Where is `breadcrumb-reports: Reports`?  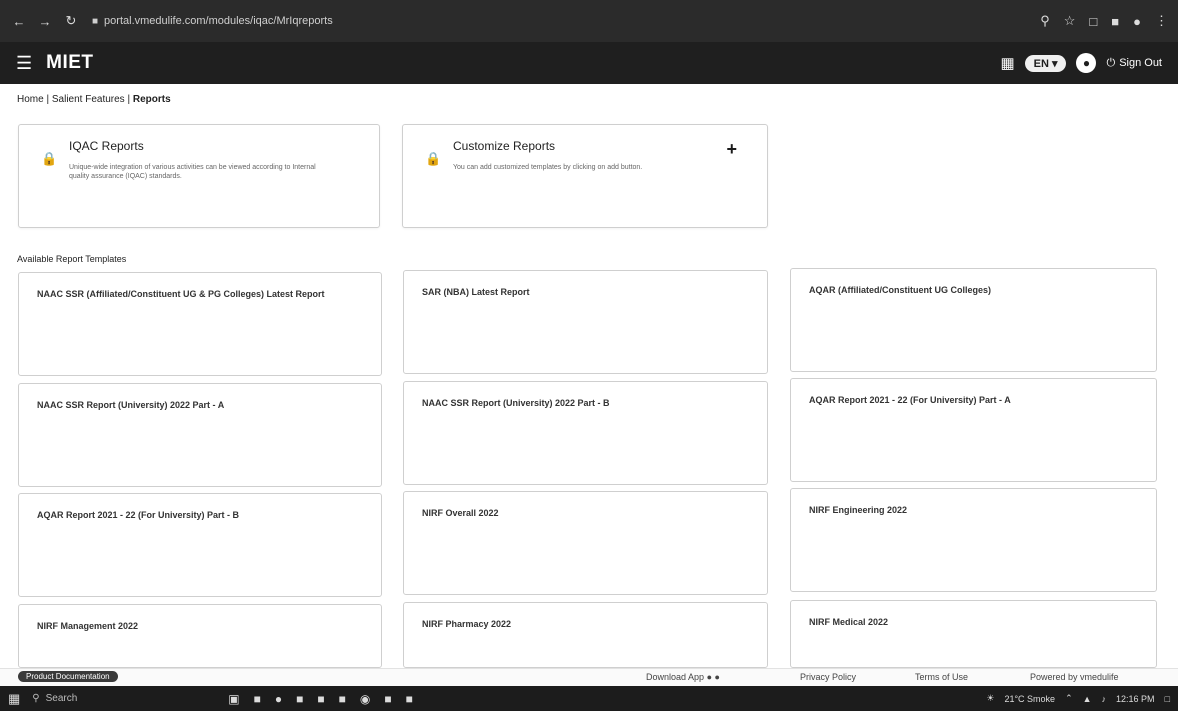 breadcrumb-reports: Reports is located at coordinates (151, 99).